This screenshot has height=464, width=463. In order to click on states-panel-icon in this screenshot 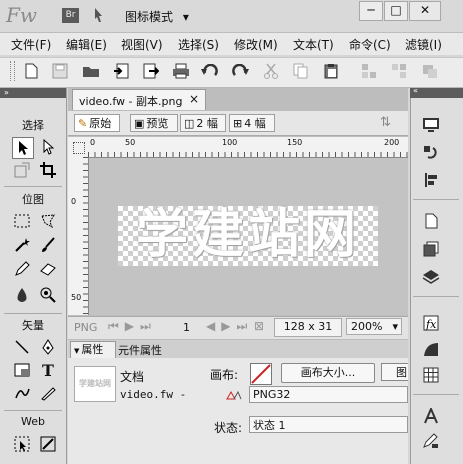, I will do `click(431, 249)`.